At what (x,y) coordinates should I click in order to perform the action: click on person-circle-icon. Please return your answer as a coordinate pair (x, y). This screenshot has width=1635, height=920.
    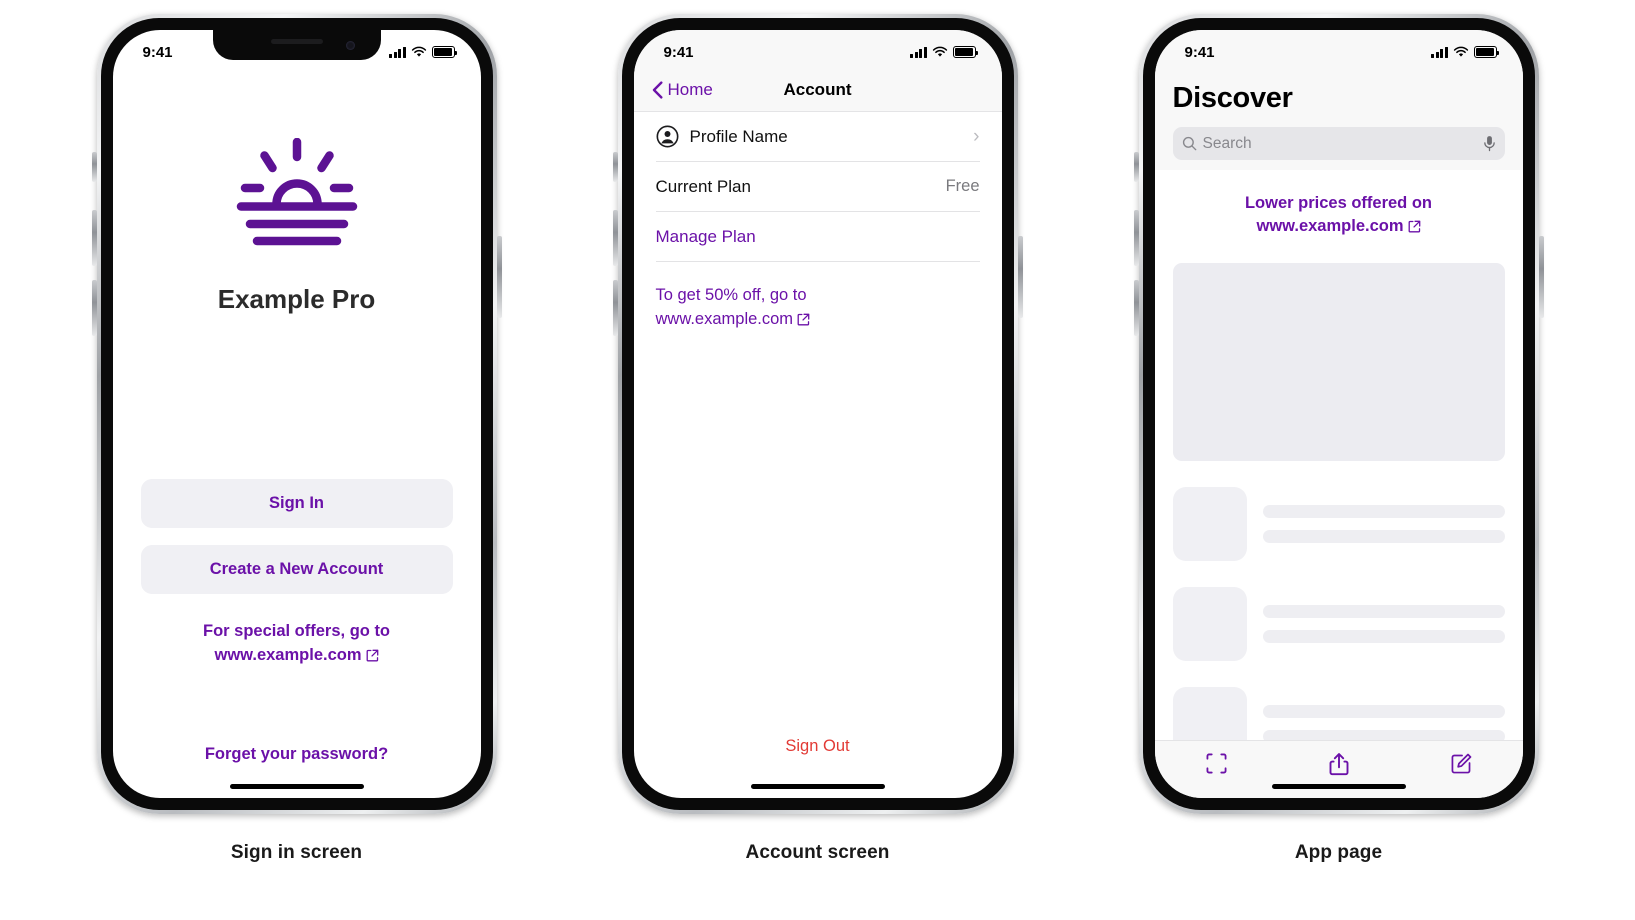
    Looking at the image, I should click on (667, 136).